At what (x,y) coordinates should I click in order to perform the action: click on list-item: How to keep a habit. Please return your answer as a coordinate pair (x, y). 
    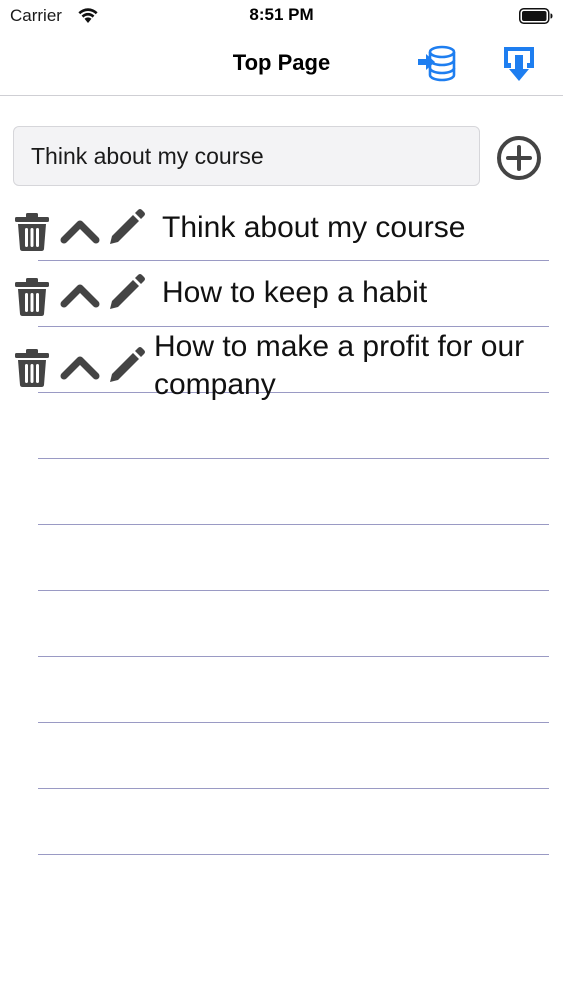
    Looking at the image, I should click on (281, 297).